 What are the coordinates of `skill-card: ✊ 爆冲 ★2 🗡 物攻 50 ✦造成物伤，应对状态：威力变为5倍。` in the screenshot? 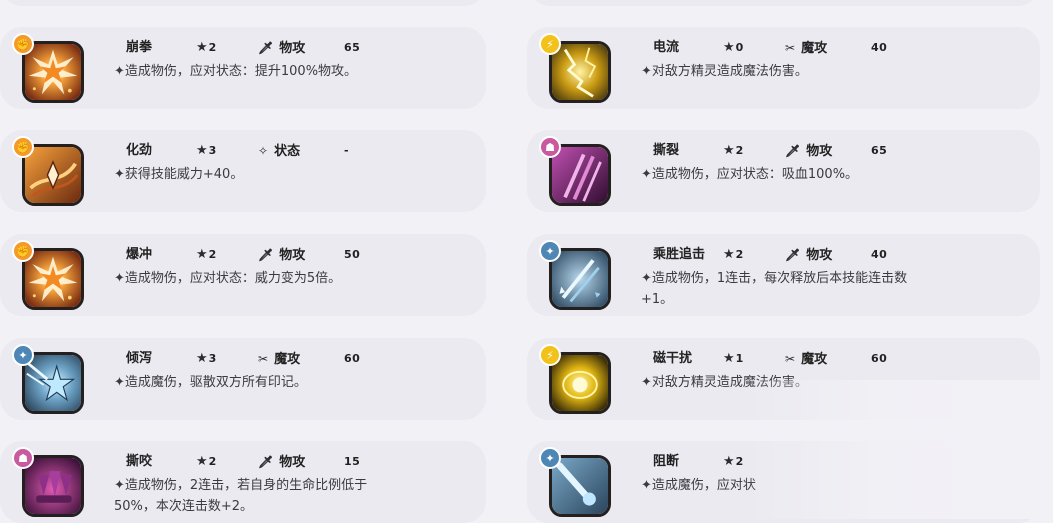 It's located at (243, 275).